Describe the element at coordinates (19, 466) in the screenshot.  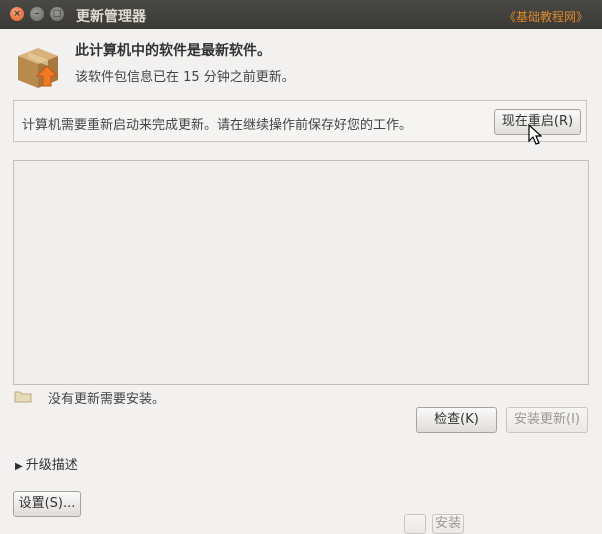
I see `expander-arrow-icon: ▶` at that location.